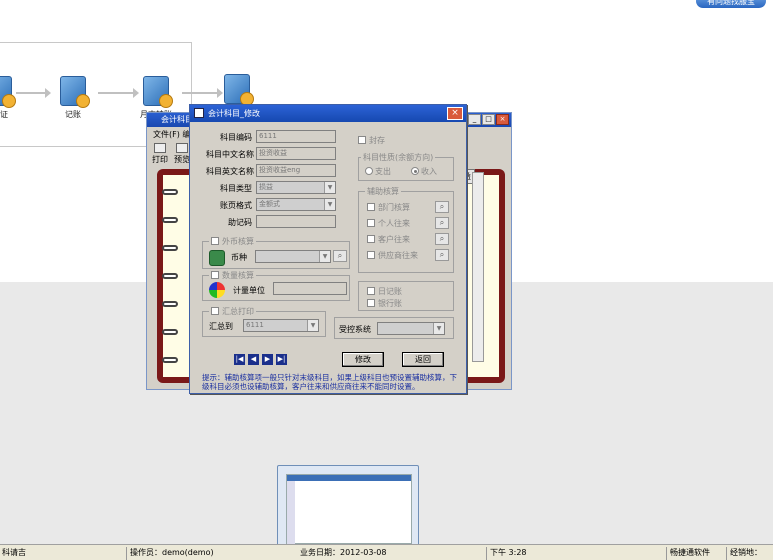 The image size is (773, 560). I want to click on status-time: 下午 3:28, so click(508, 552).